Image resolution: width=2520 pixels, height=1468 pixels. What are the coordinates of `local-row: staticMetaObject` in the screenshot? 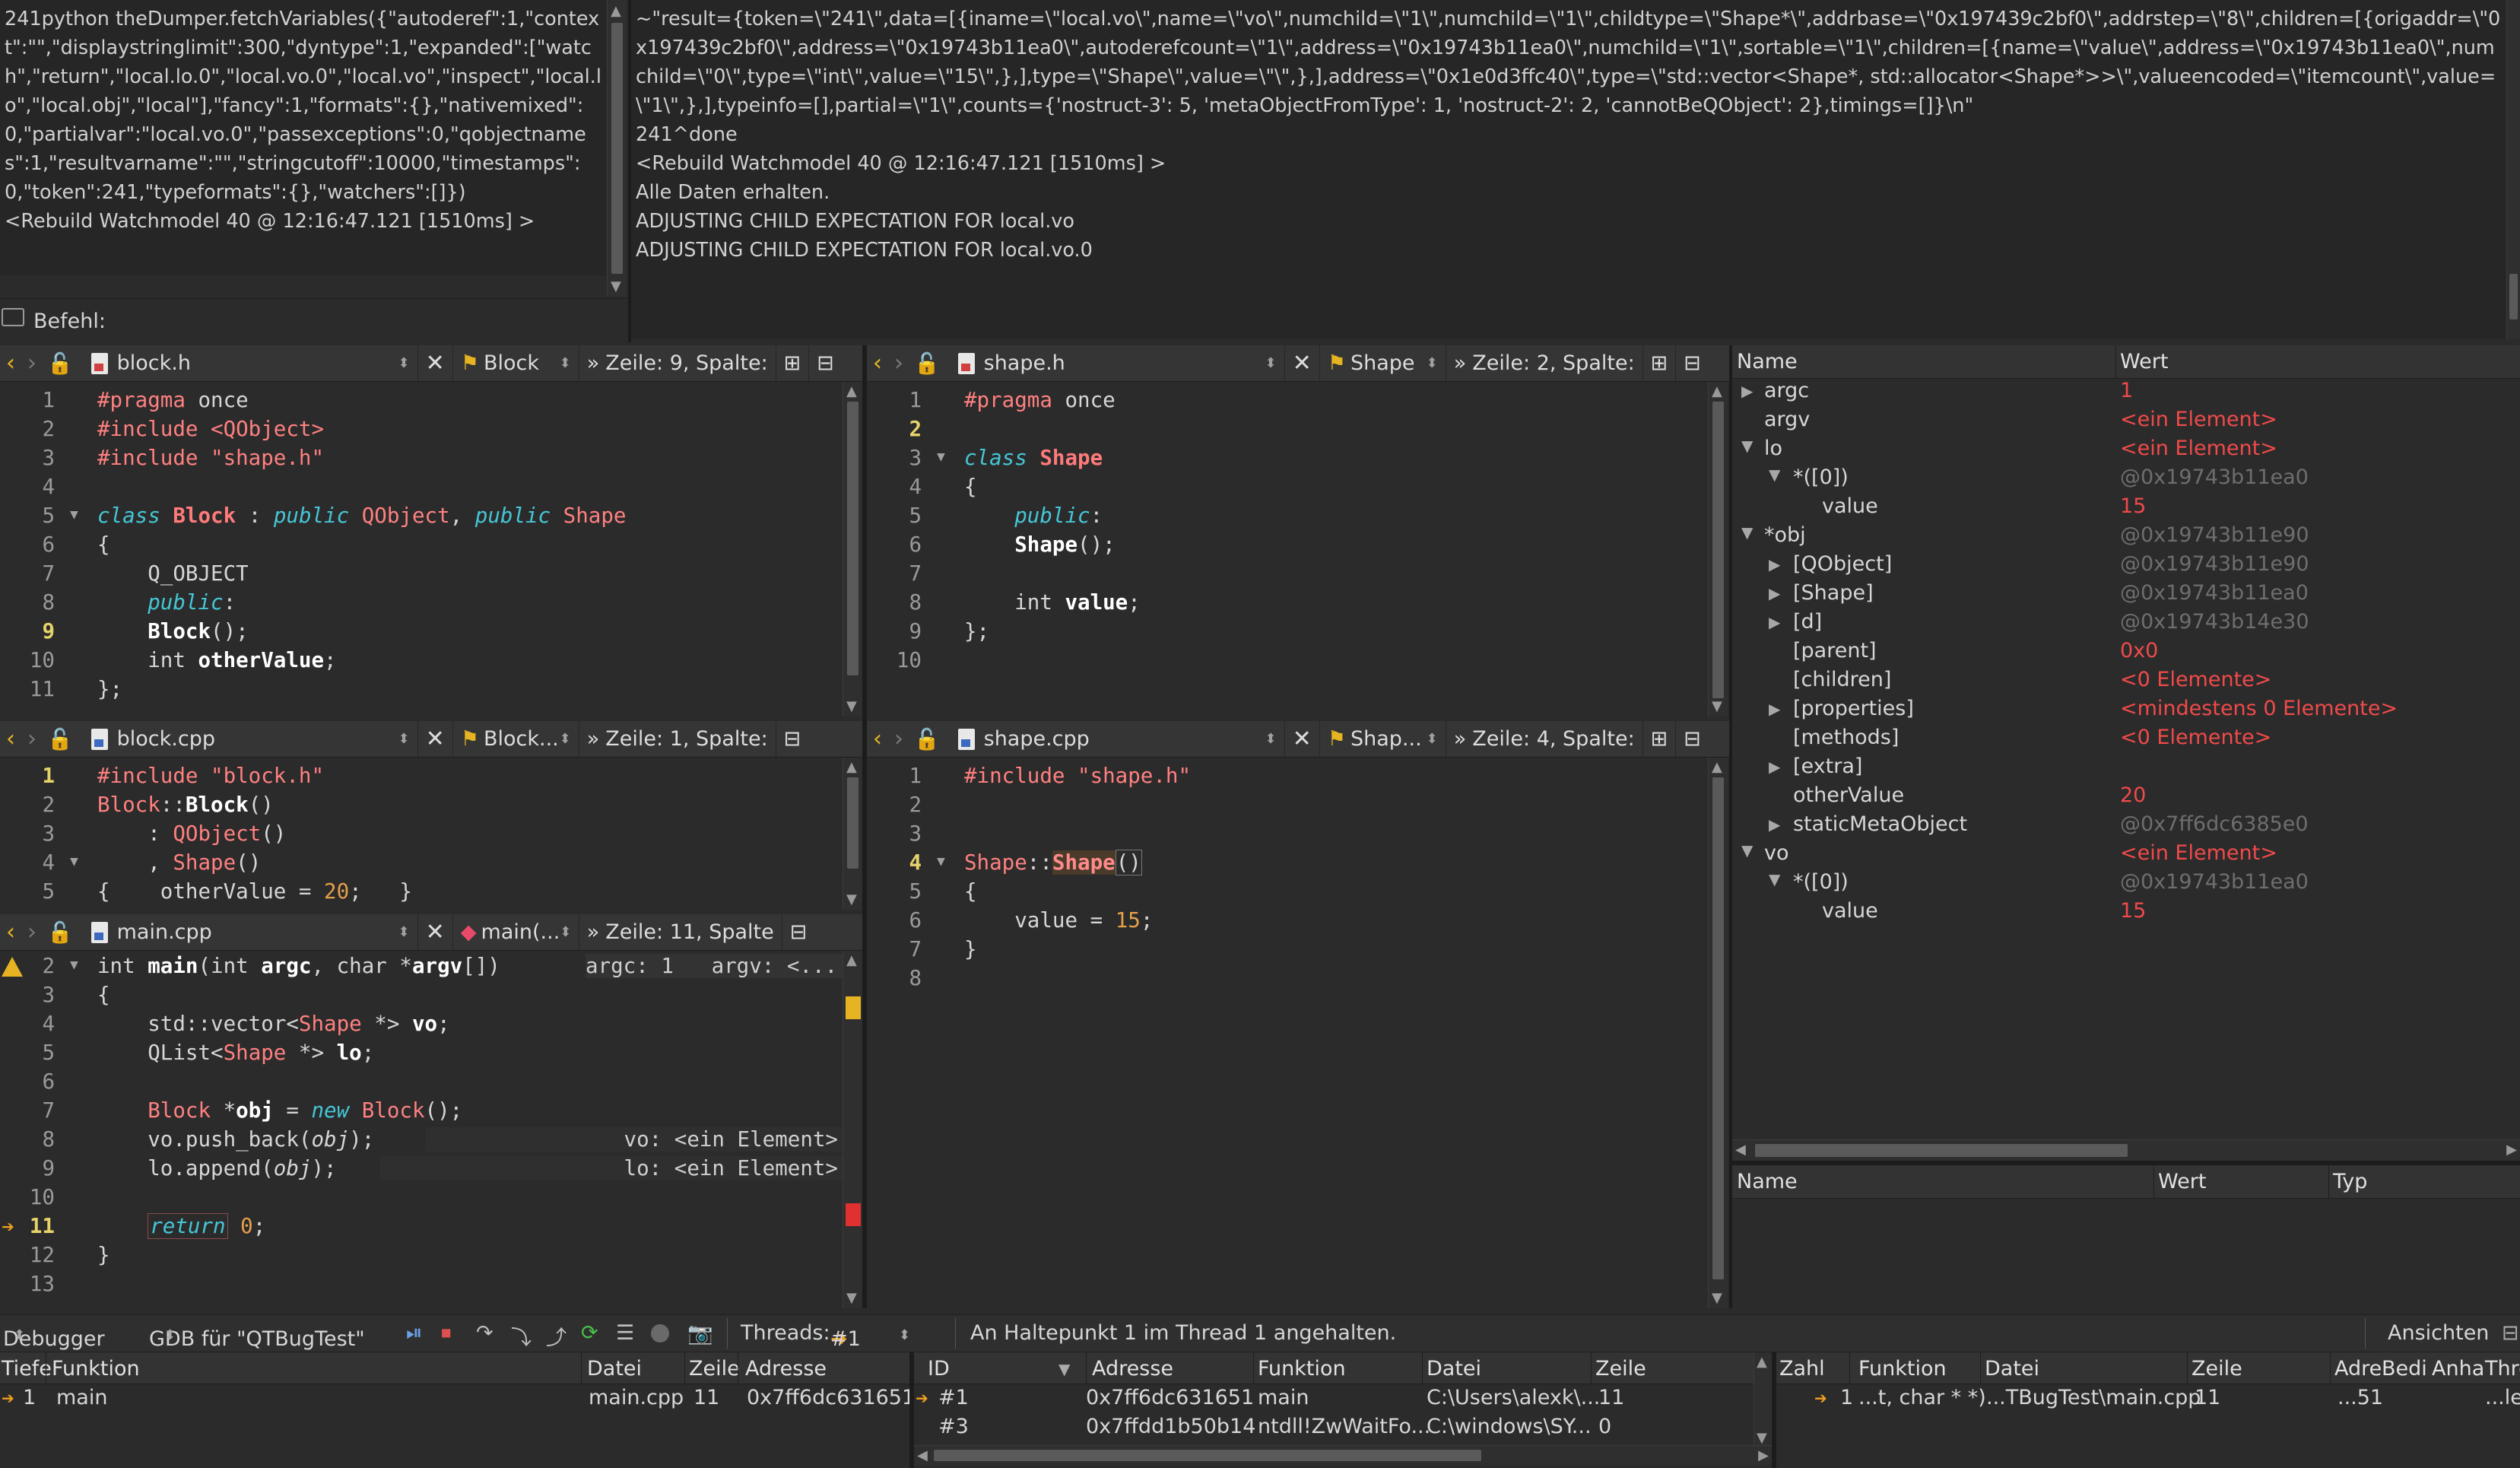 It's located at (1880, 824).